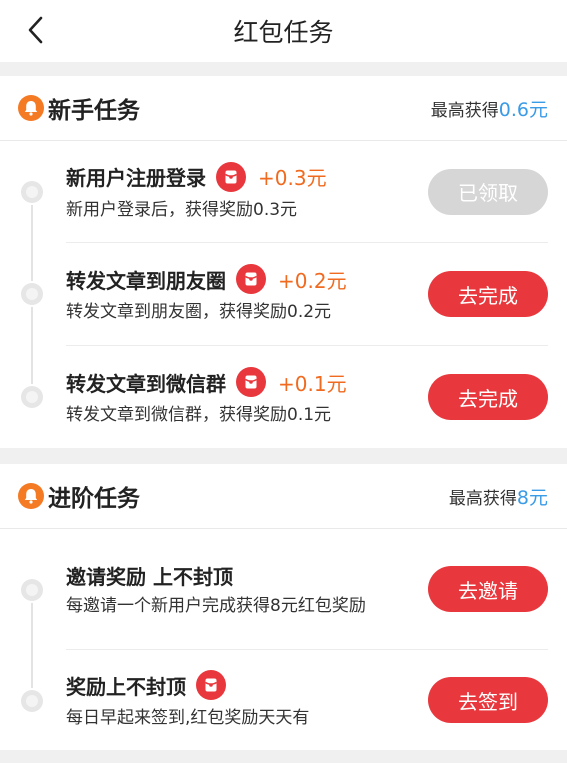 This screenshot has height=763, width=567. Describe the element at coordinates (292, 178) in the screenshot. I see `task-reward: +0.3元` at that location.